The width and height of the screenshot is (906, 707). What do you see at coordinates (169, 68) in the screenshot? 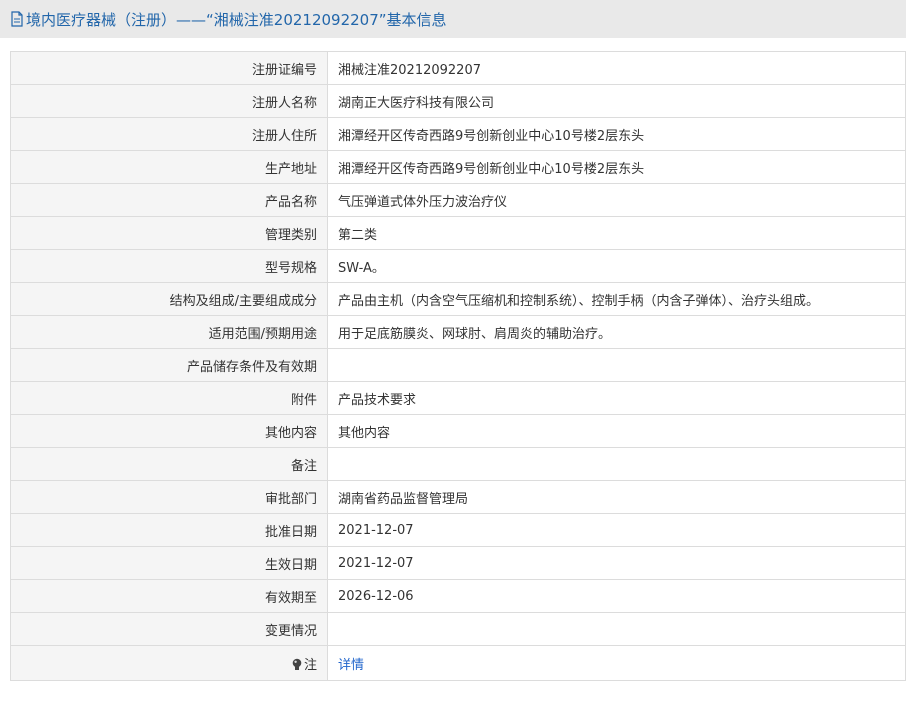
I see `row-label-registration-number: 注册证编号` at bounding box center [169, 68].